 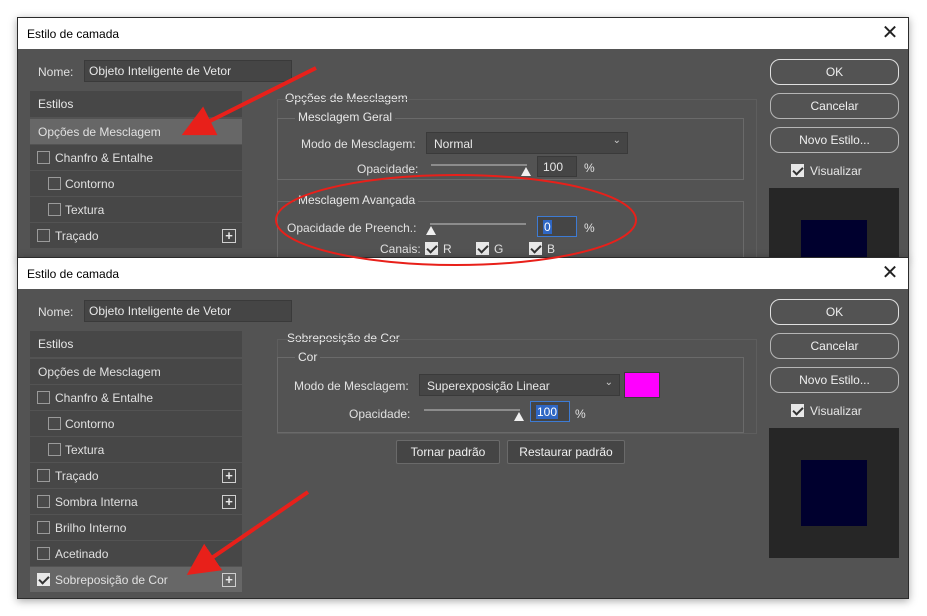 I want to click on fill-opacity-input: 0, so click(x=557, y=226).